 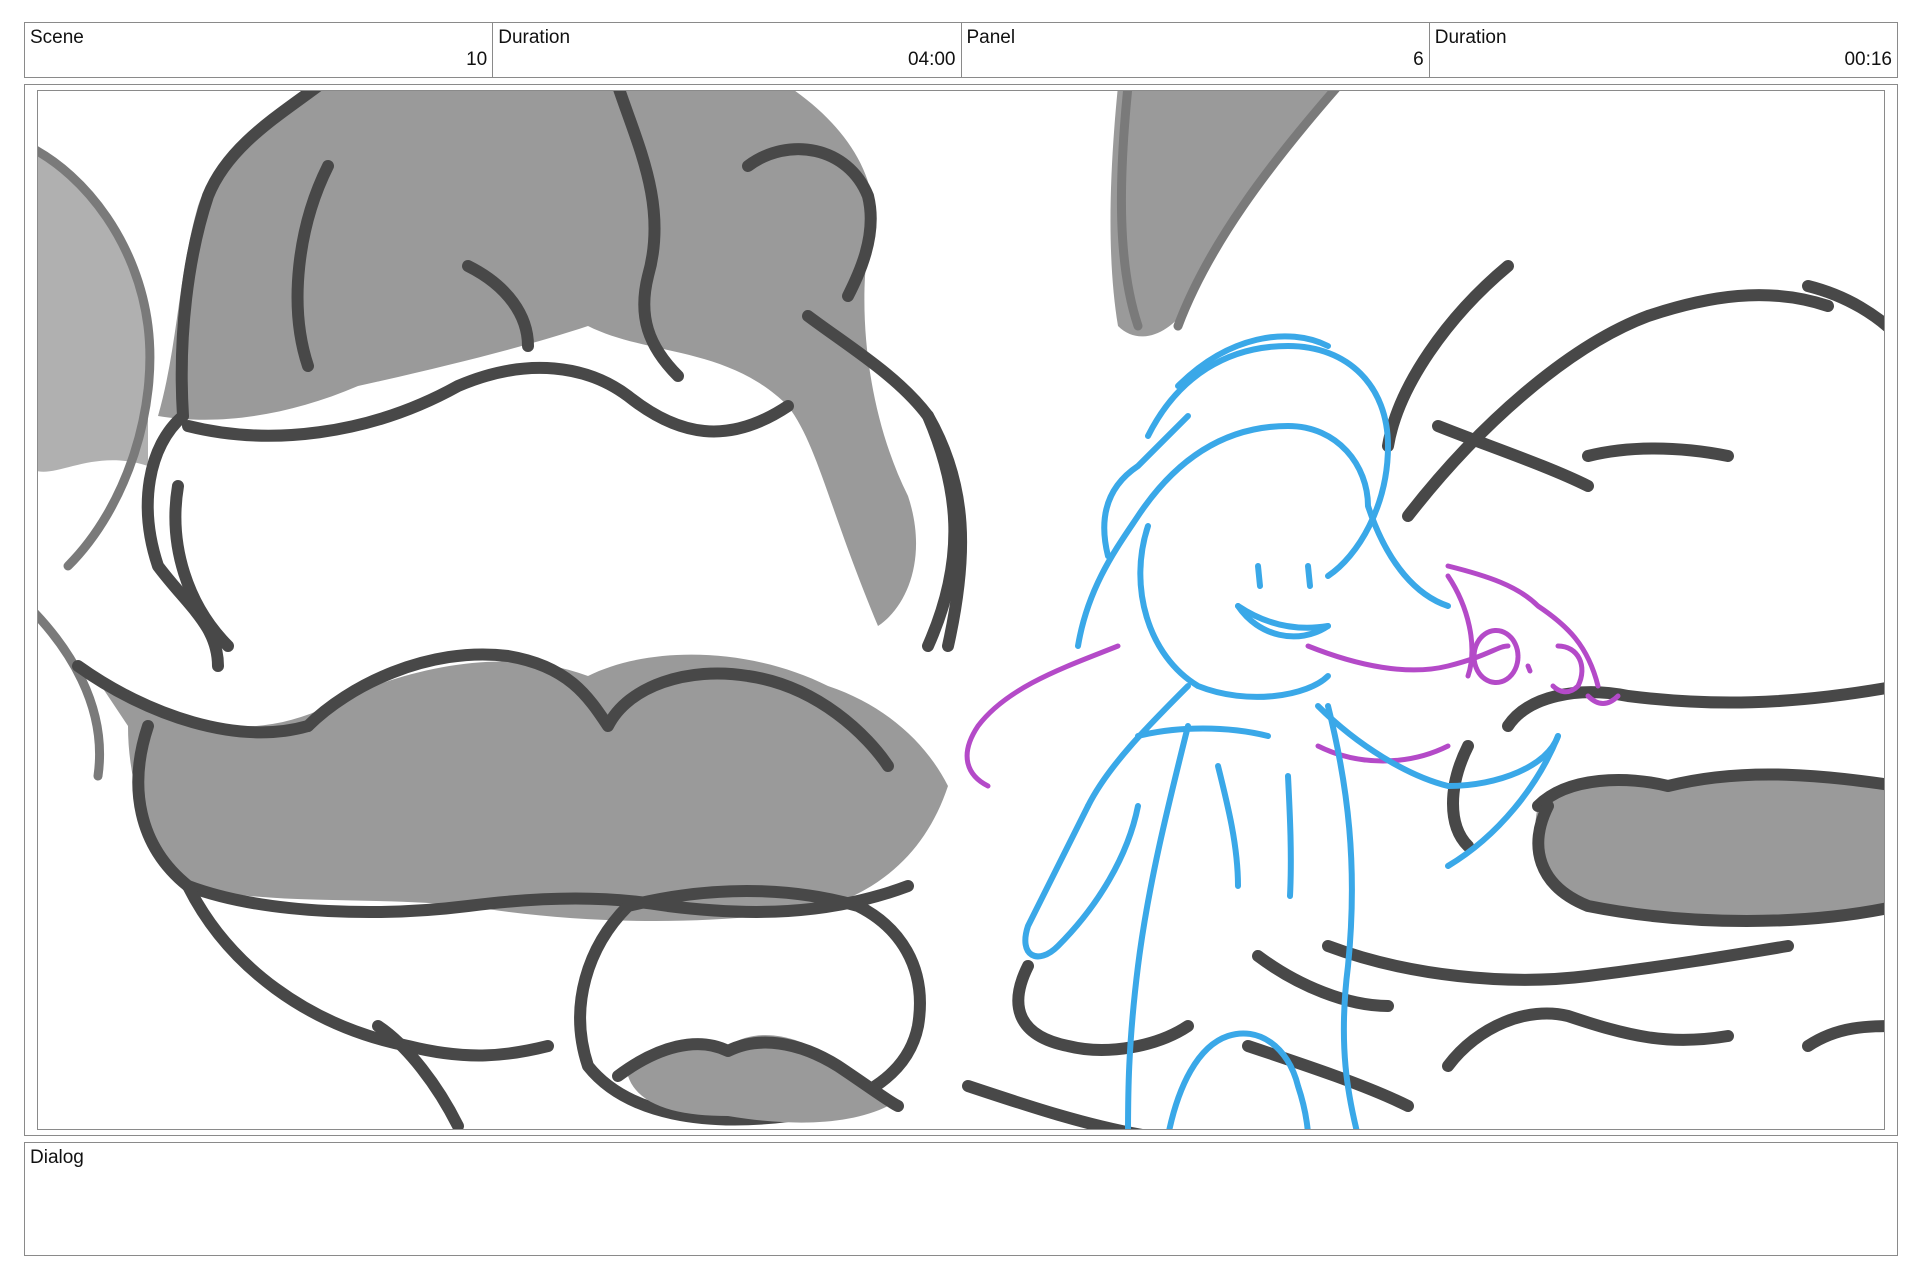 What do you see at coordinates (1663, 50) in the screenshot?
I see `panel-duration-cell: Duration 00:16` at bounding box center [1663, 50].